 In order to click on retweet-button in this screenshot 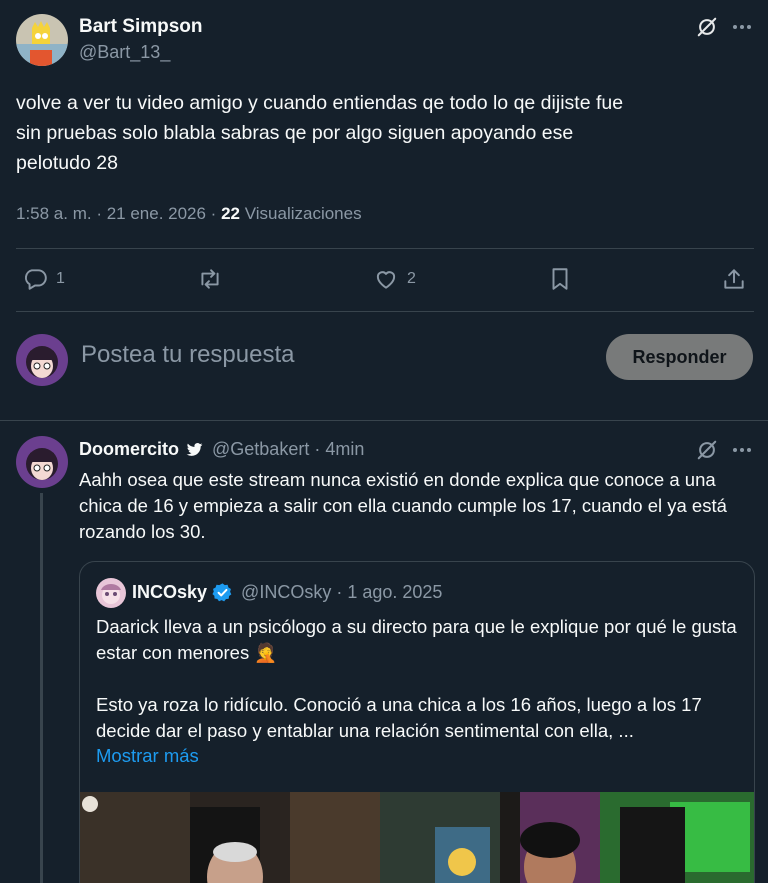, I will do `click(210, 279)`.